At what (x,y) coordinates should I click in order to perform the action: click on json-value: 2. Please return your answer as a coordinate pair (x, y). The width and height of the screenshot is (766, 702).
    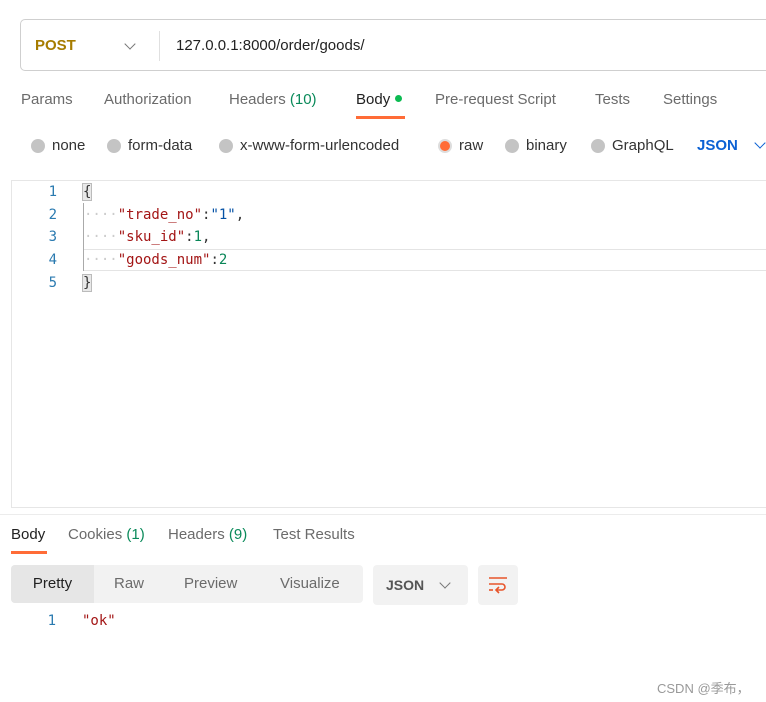
    Looking at the image, I should click on (223, 260).